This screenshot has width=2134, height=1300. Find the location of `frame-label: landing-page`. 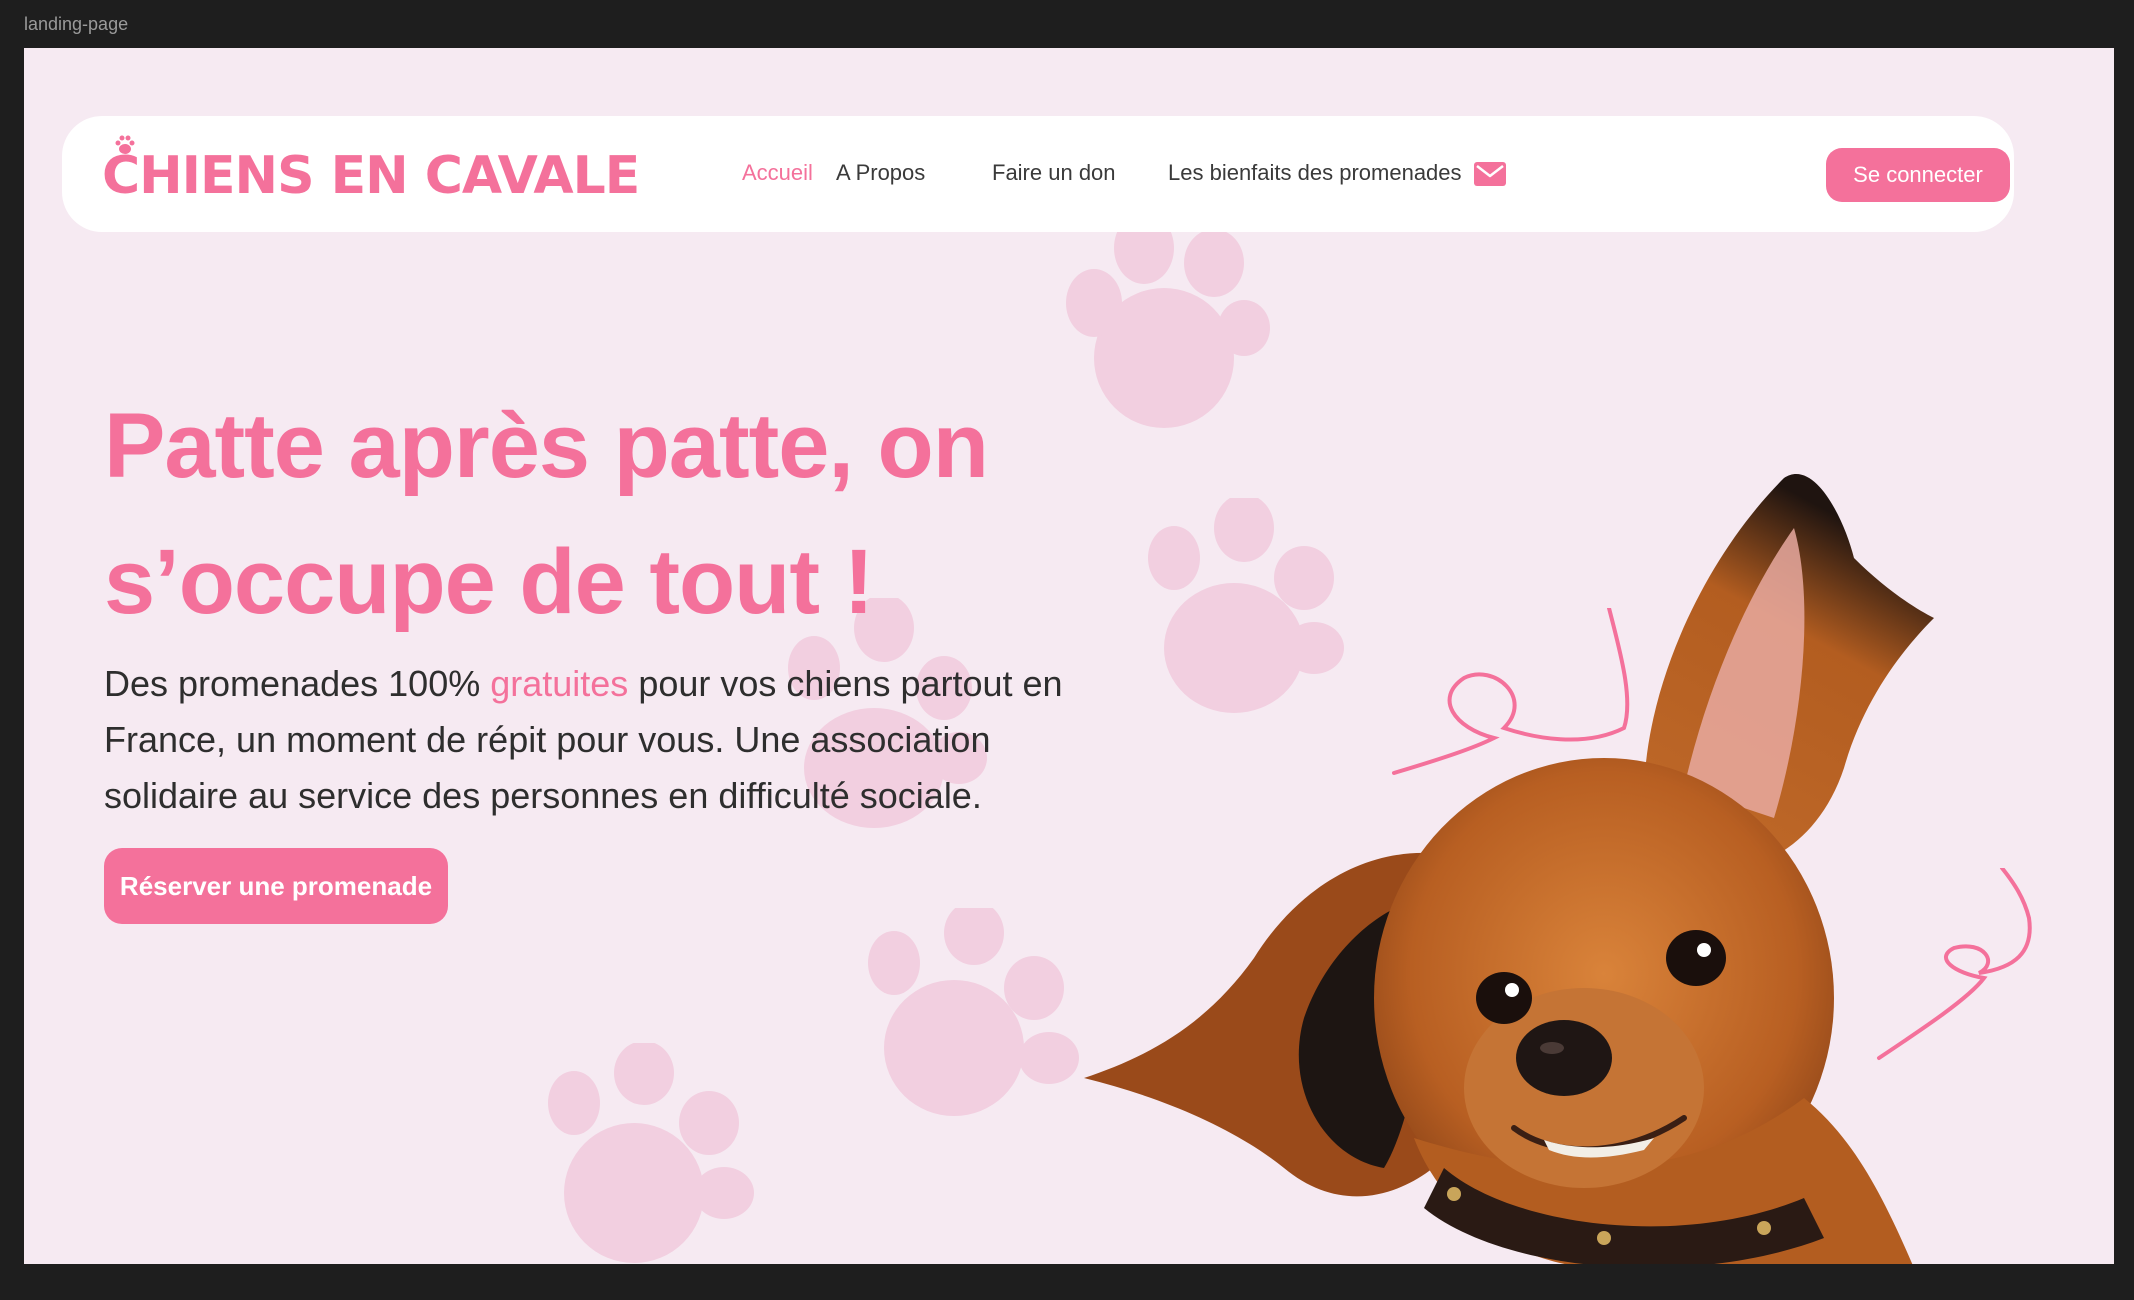

frame-label: landing-page is located at coordinates (76, 24).